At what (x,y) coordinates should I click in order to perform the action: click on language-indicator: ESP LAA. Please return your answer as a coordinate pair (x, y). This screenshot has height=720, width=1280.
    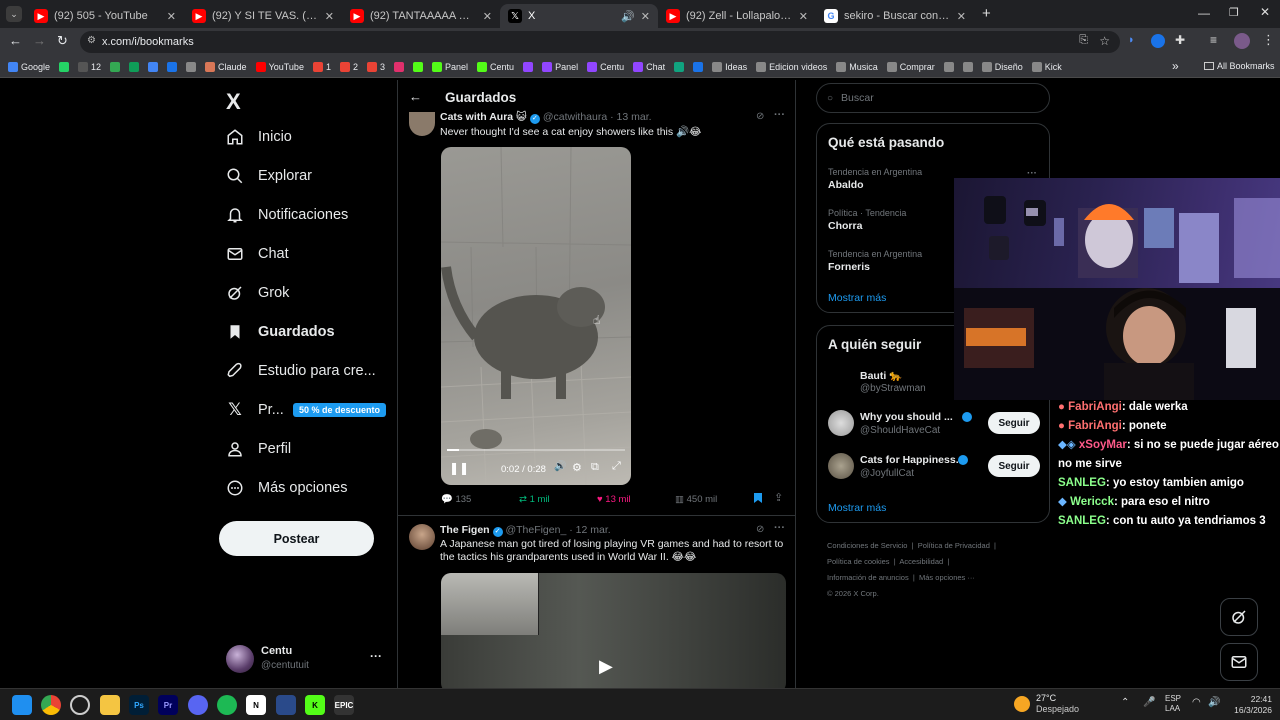
    Looking at the image, I should click on (1173, 704).